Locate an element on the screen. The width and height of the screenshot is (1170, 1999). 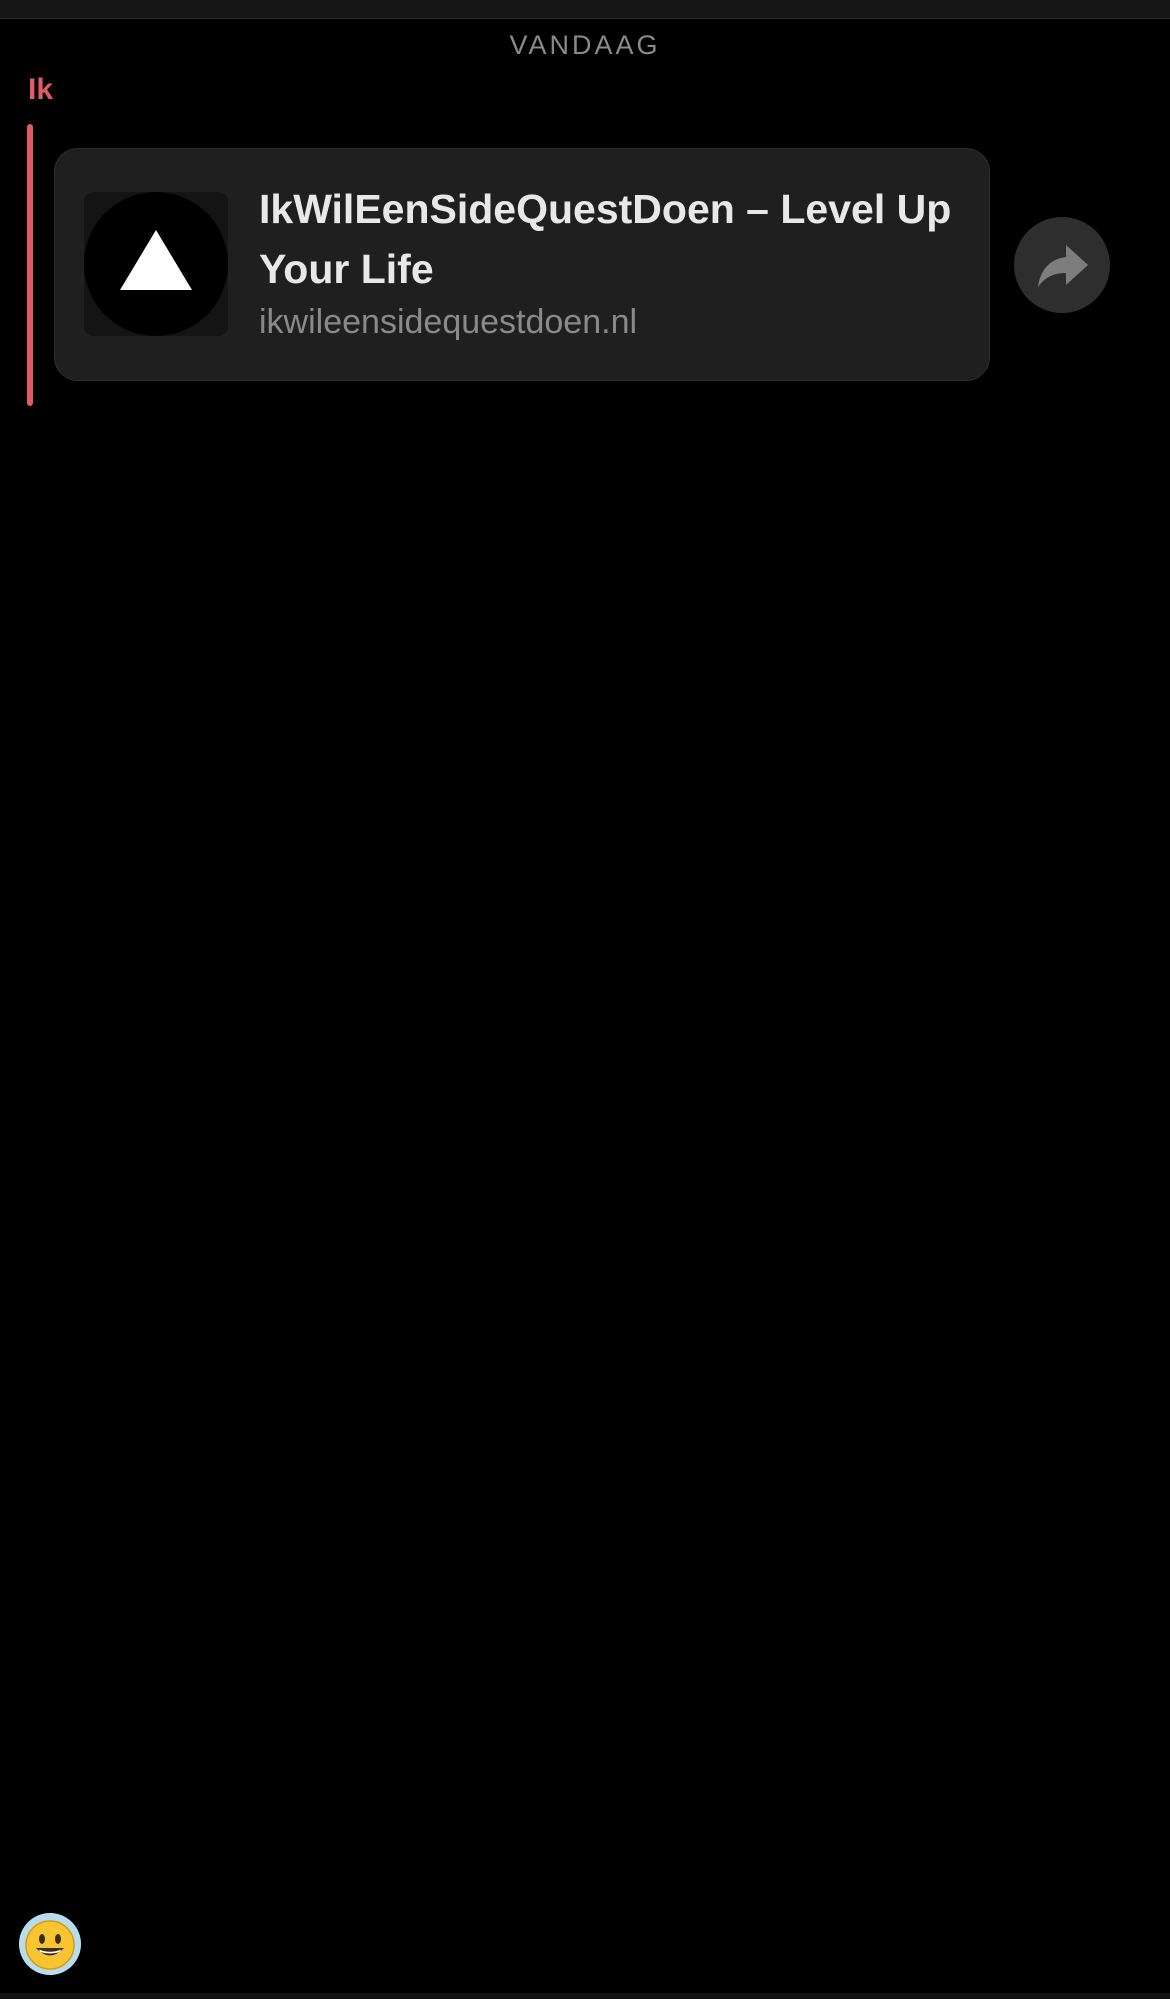
bottom-edge is located at coordinates (585, 1996).